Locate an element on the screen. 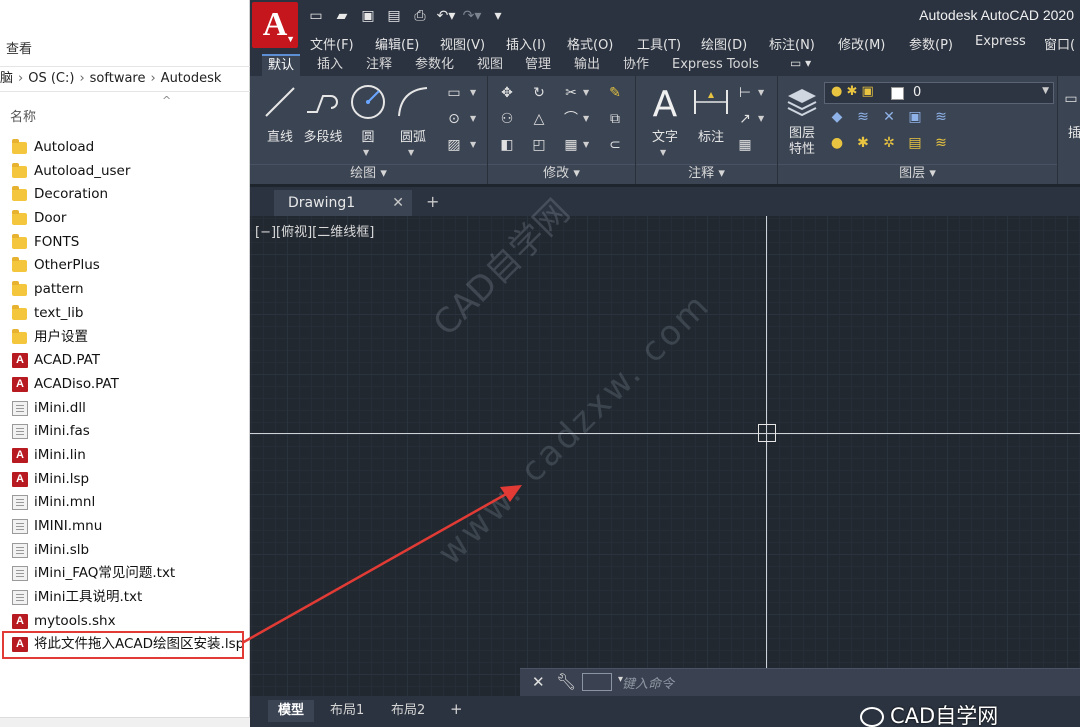 The height and width of the screenshot is (727, 1080). circle-tool: 圆 ▼ is located at coordinates (368, 119).